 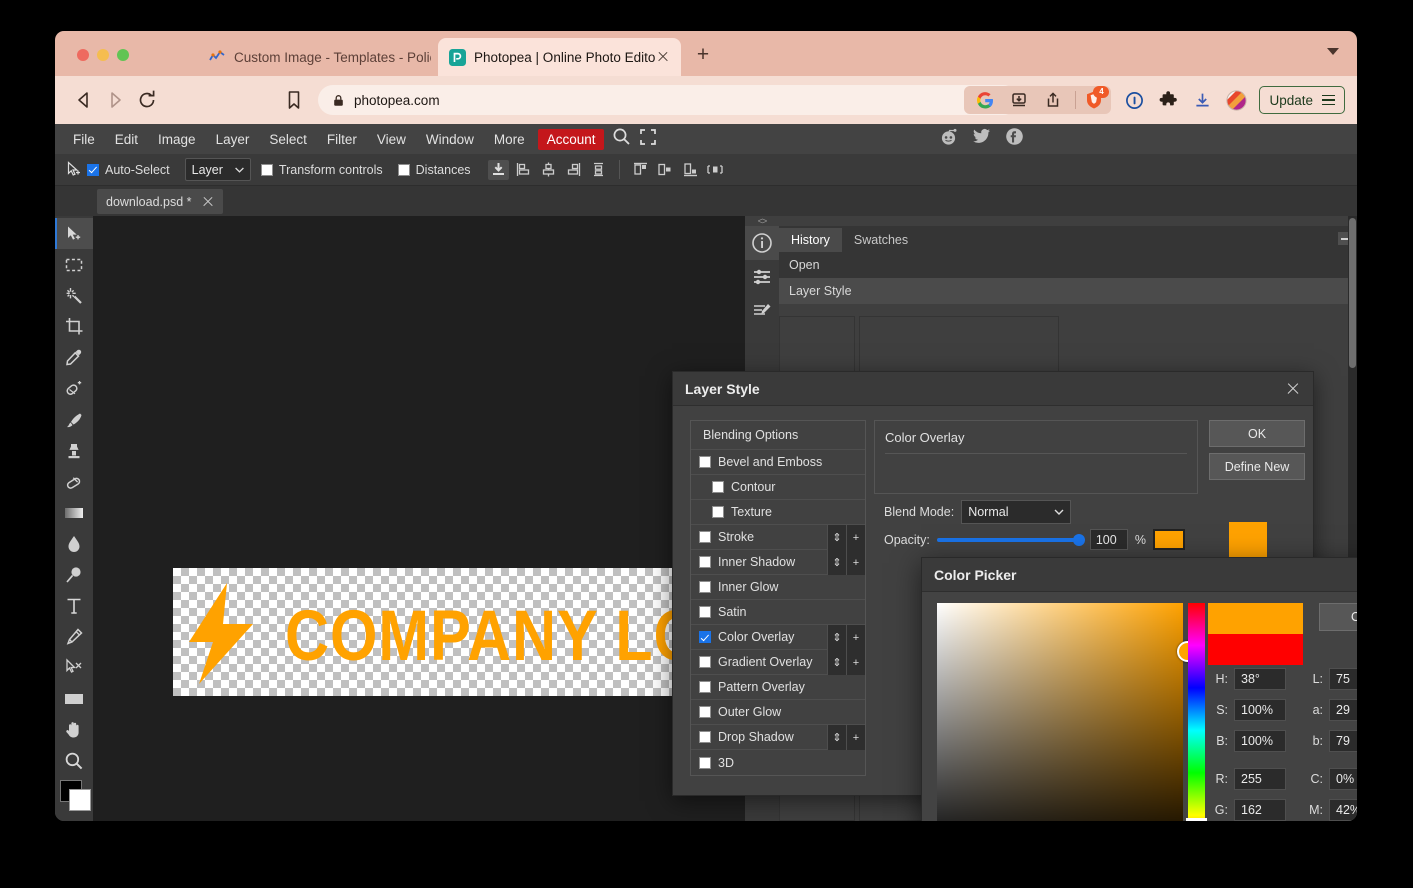 What do you see at coordinates (1343, 741) in the screenshot?
I see `lab-b-input: 79` at bounding box center [1343, 741].